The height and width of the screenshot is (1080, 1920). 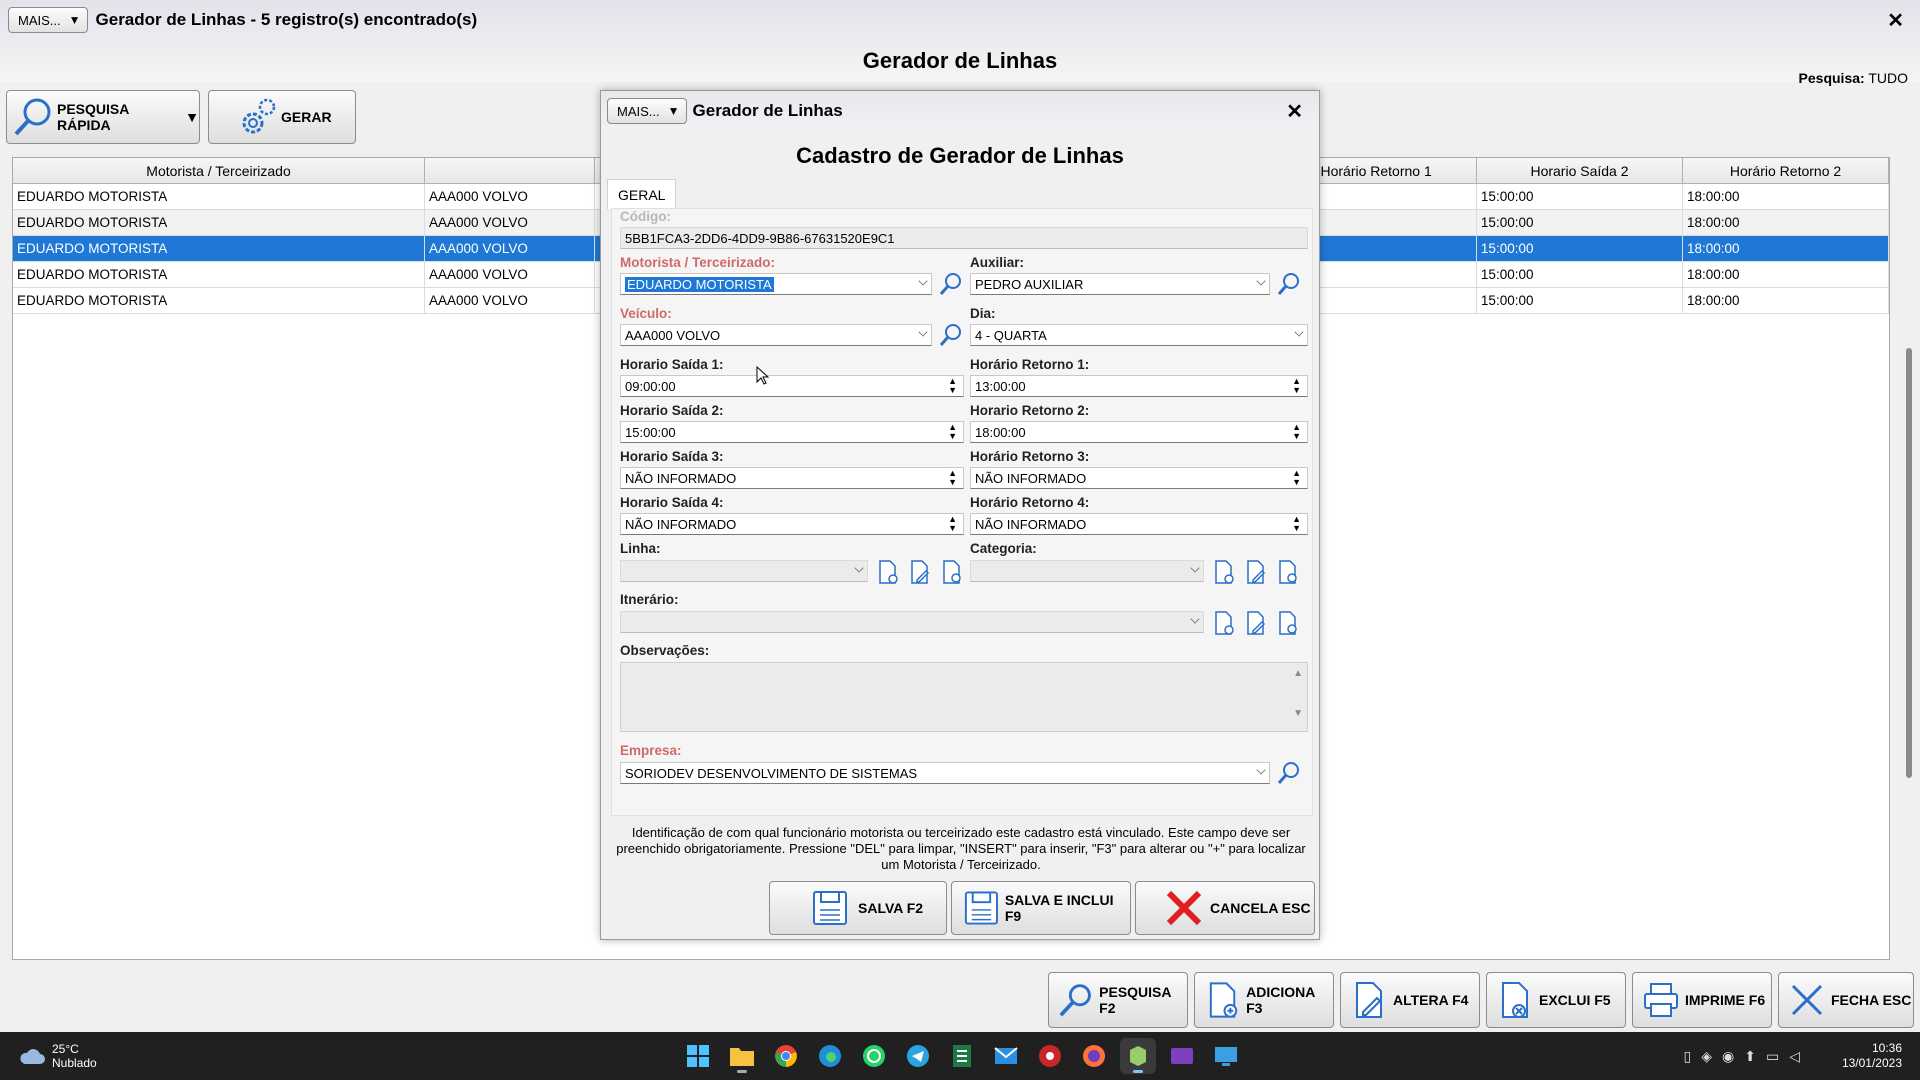 What do you see at coordinates (792, 386) in the screenshot?
I see `dep1-time-input: 09:00:00 ▲ ▼` at bounding box center [792, 386].